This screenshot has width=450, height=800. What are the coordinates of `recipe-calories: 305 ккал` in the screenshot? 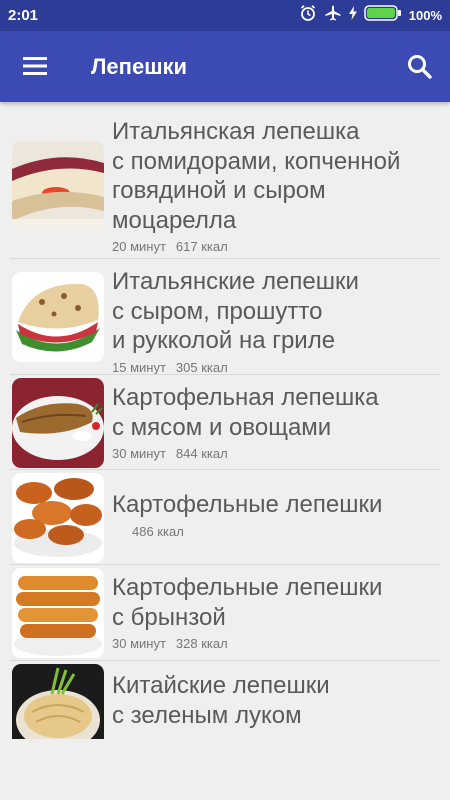 It's located at (201, 367).